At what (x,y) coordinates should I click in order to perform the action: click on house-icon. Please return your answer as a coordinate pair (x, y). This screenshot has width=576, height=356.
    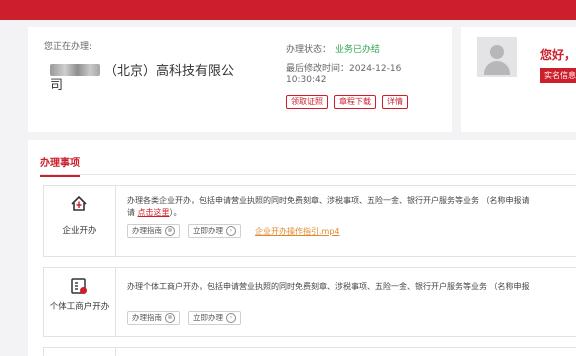
    Looking at the image, I should click on (79, 203).